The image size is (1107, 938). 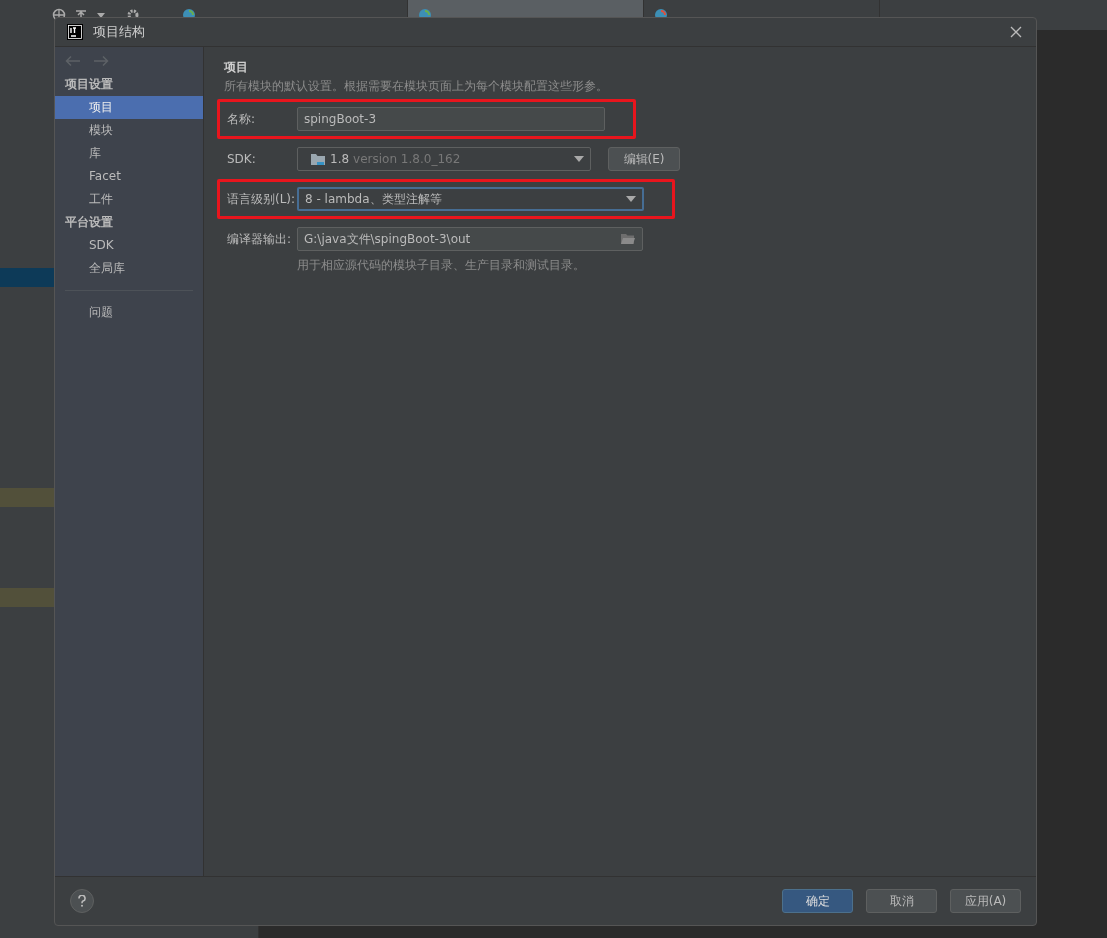 I want to click on help-button, so click(x=82, y=901).